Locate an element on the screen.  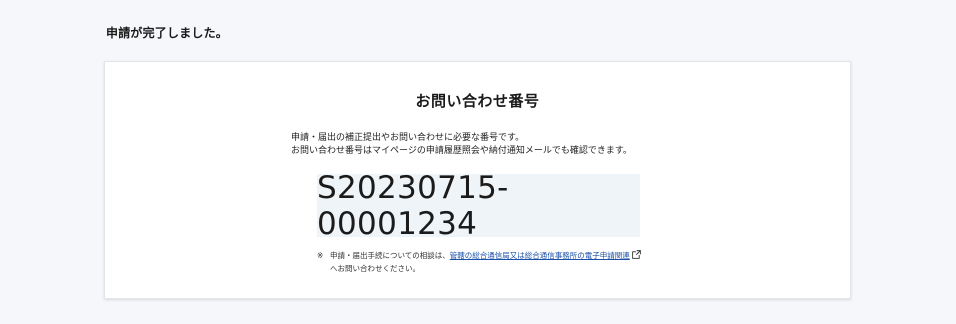
contact-link: 管轄の総合通信局又は総合通信事務所の電子申請関連 is located at coordinates (540, 255).